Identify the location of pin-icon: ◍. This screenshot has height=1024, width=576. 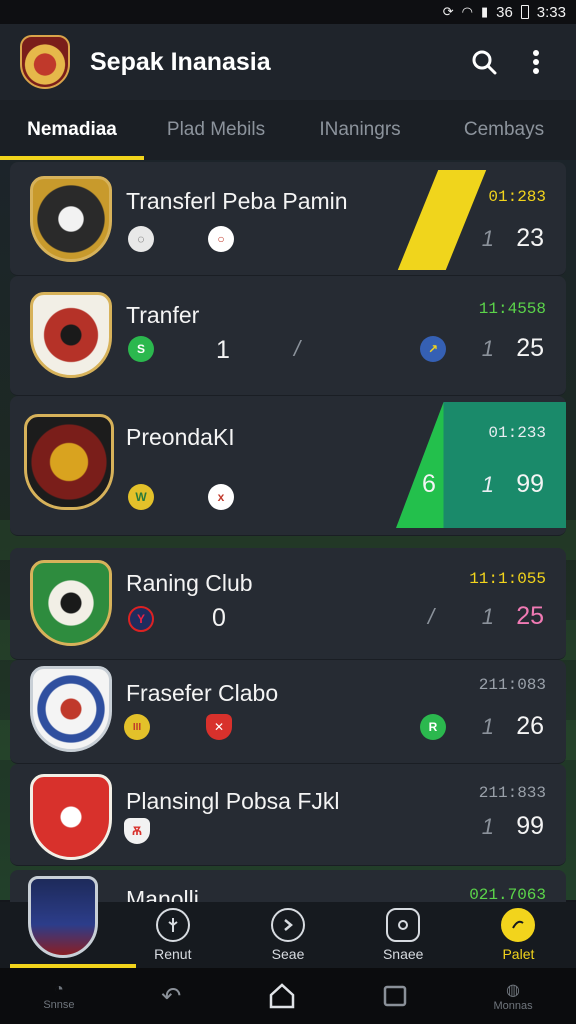
(513, 990).